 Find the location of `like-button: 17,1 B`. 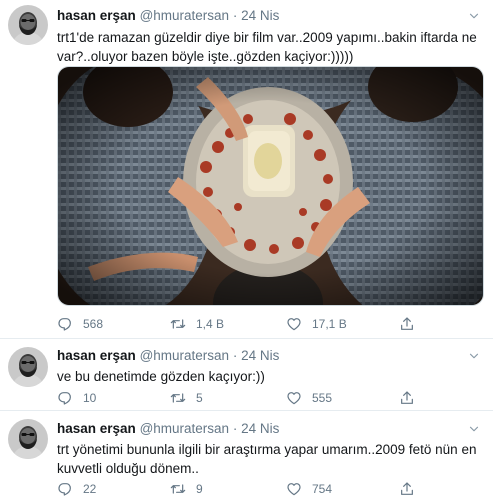

like-button: 17,1 B is located at coordinates (316, 324).